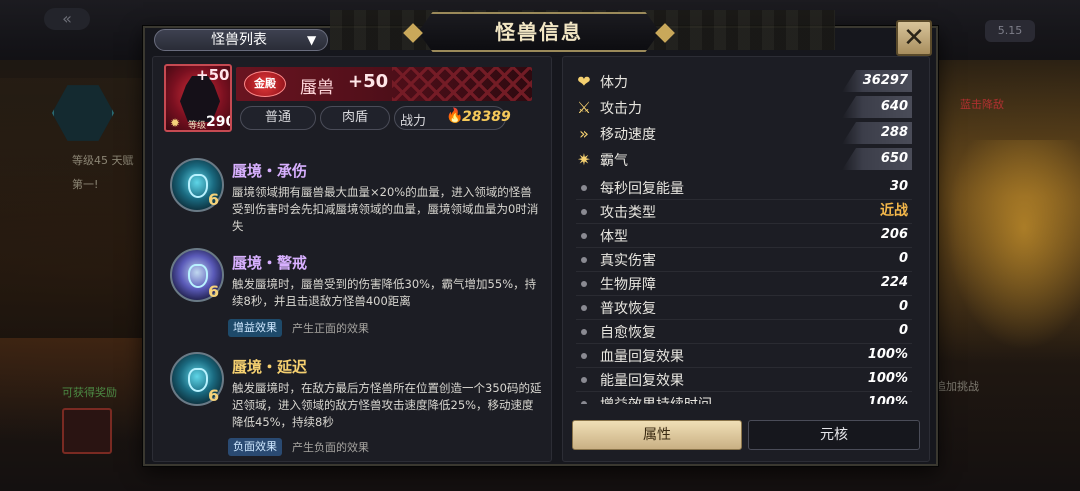  What do you see at coordinates (894, 282) in the screenshot?
I see `stat-value: 224` at bounding box center [894, 282].